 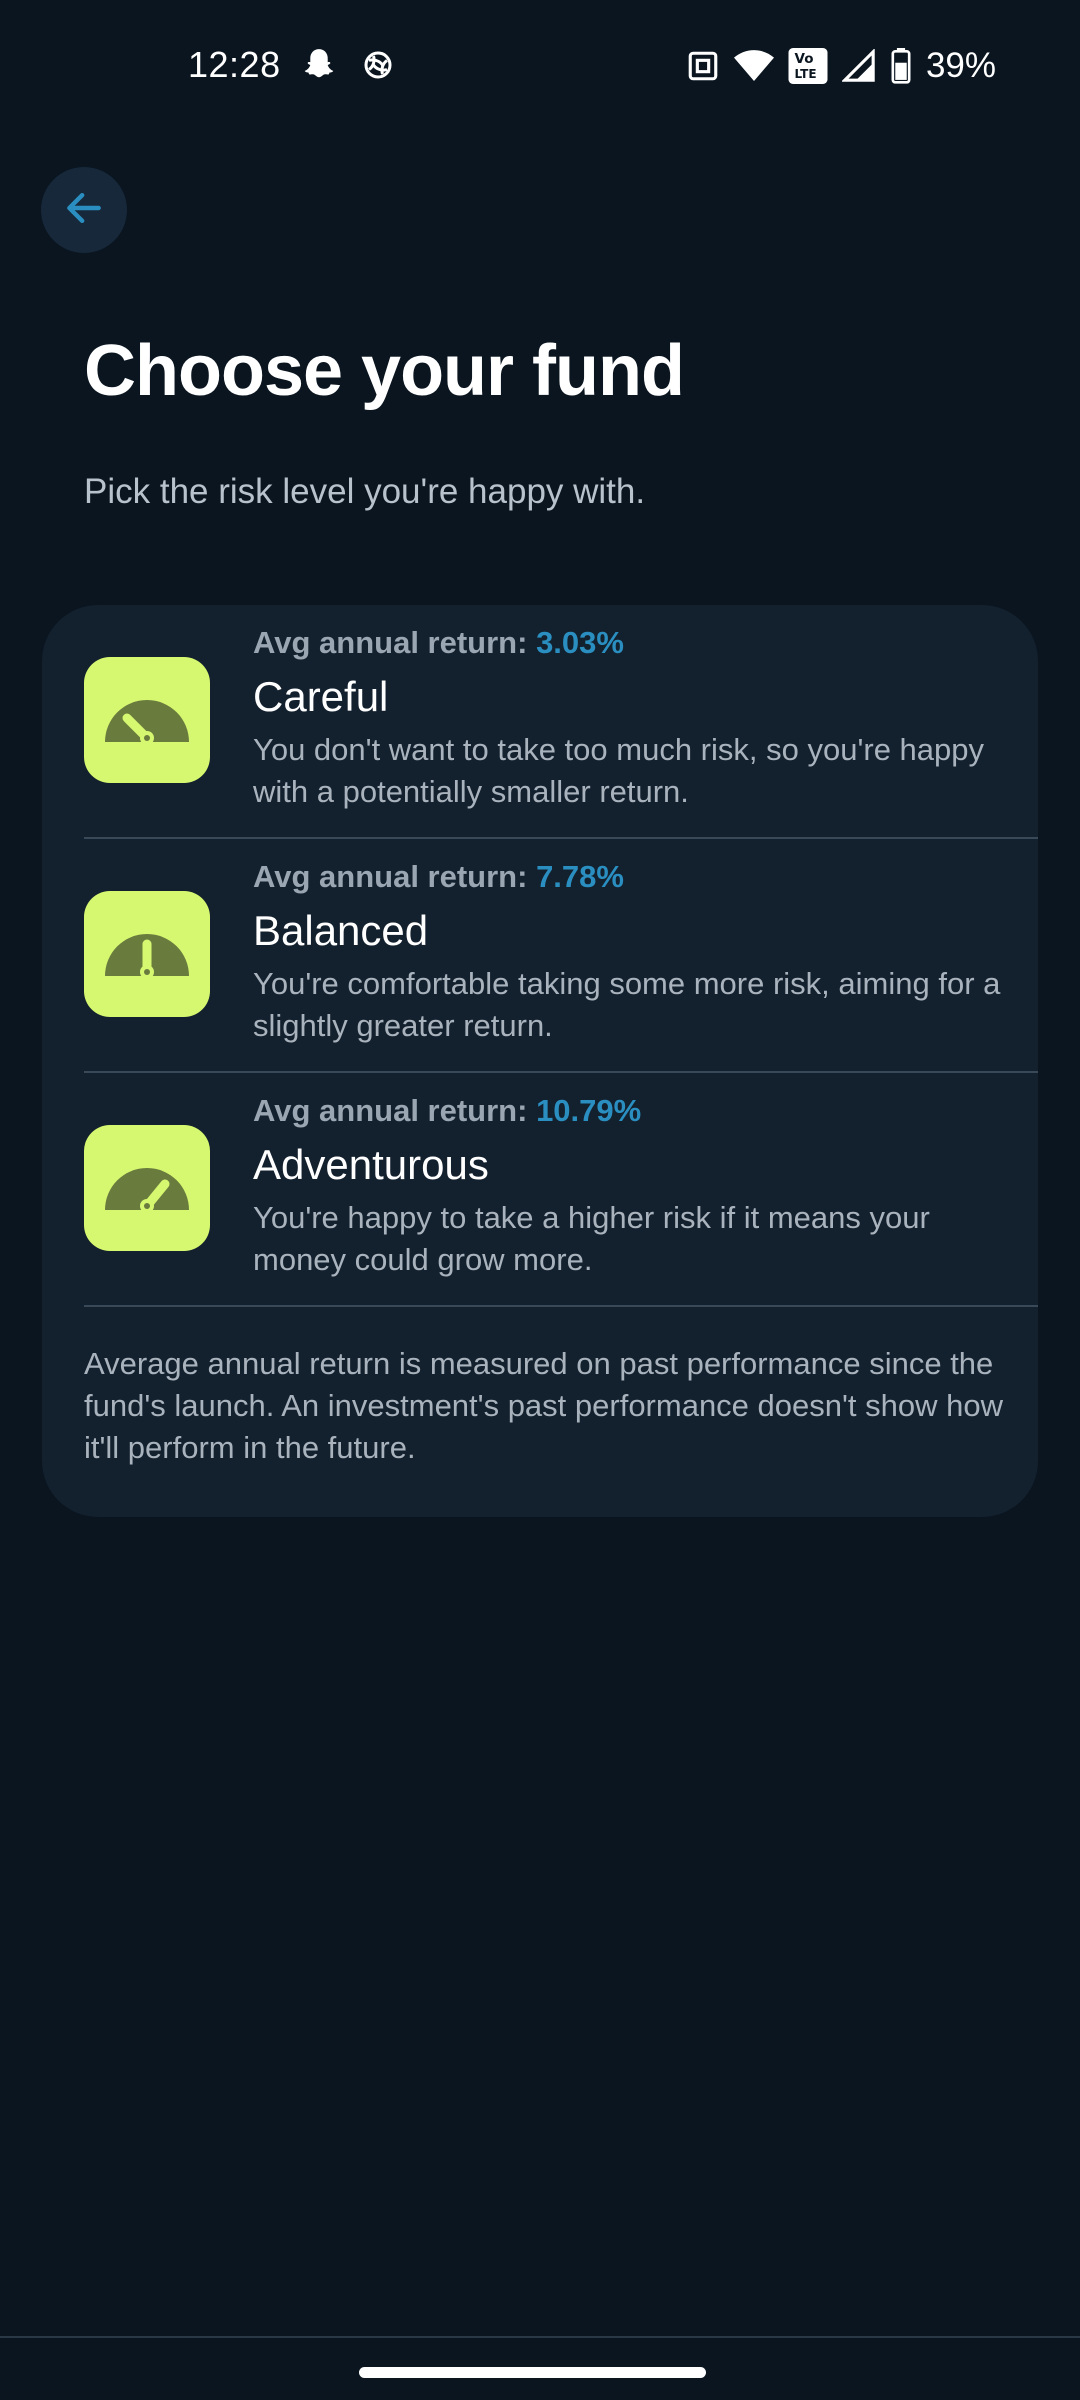 I want to click on return-line: Avg annual return: 3.03%, so click(x=633, y=643).